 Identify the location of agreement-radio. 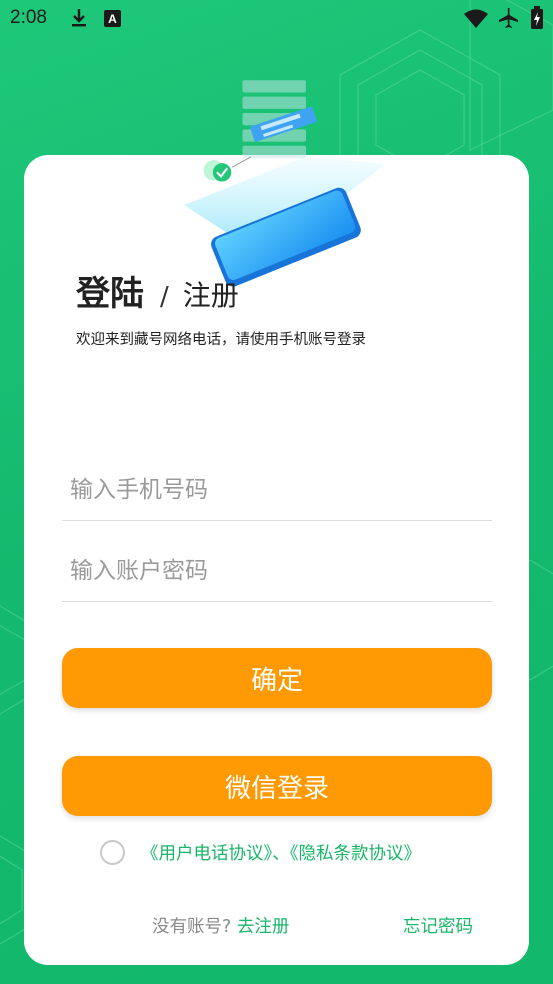
(112, 852).